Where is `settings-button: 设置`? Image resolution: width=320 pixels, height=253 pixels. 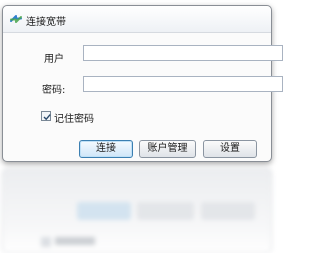
settings-button: 设置 is located at coordinates (230, 149).